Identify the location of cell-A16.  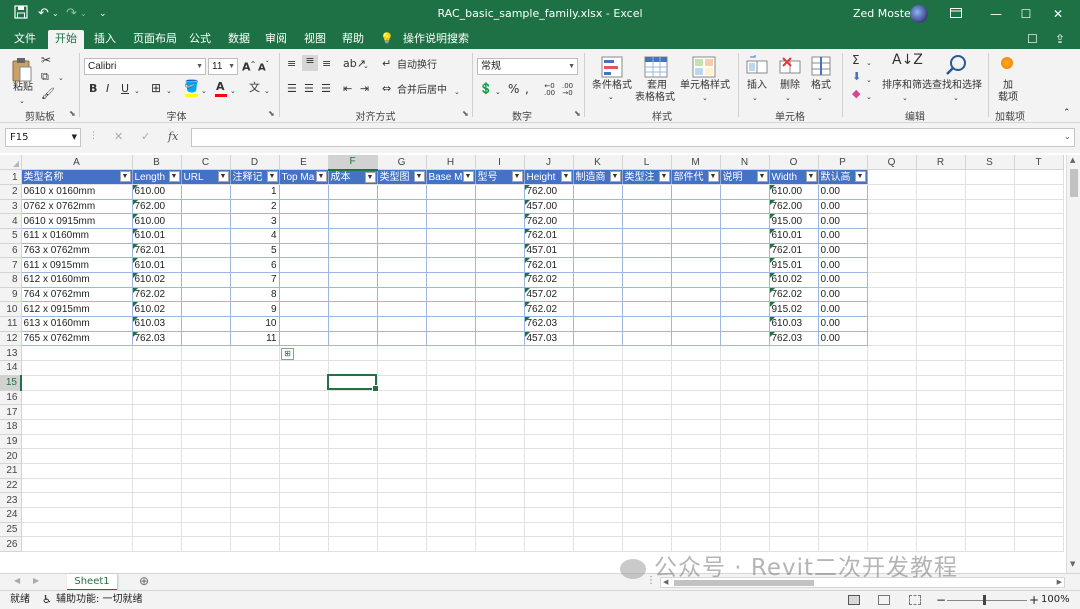
(77, 398).